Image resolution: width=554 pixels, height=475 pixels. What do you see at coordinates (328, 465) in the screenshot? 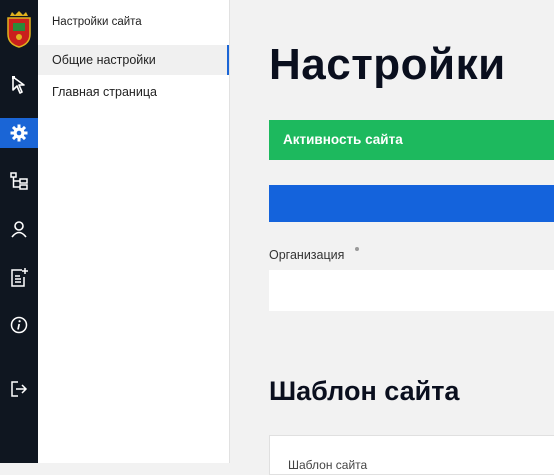
I see `template-panel-label: Шаблон сайта` at bounding box center [328, 465].